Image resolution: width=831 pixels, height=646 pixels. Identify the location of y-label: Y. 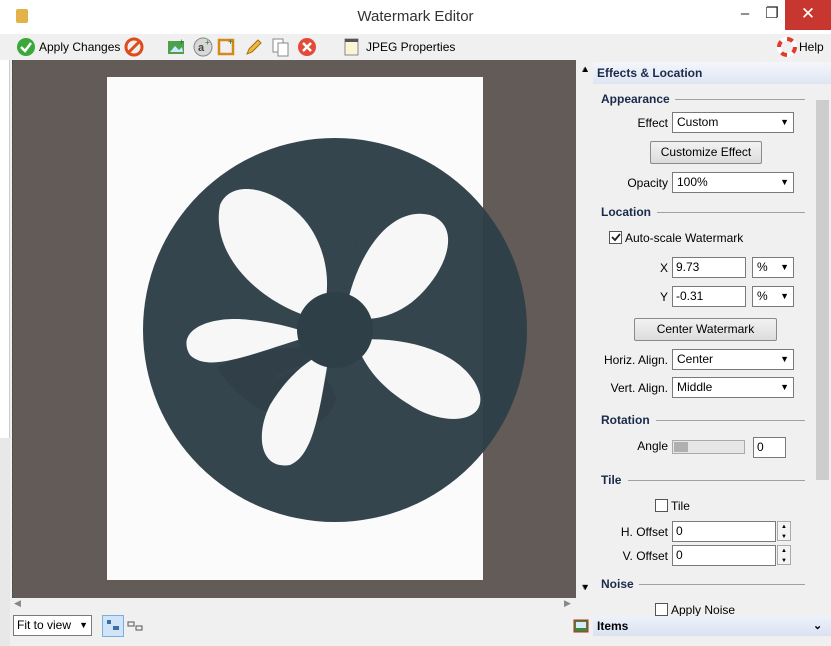
(663, 297).